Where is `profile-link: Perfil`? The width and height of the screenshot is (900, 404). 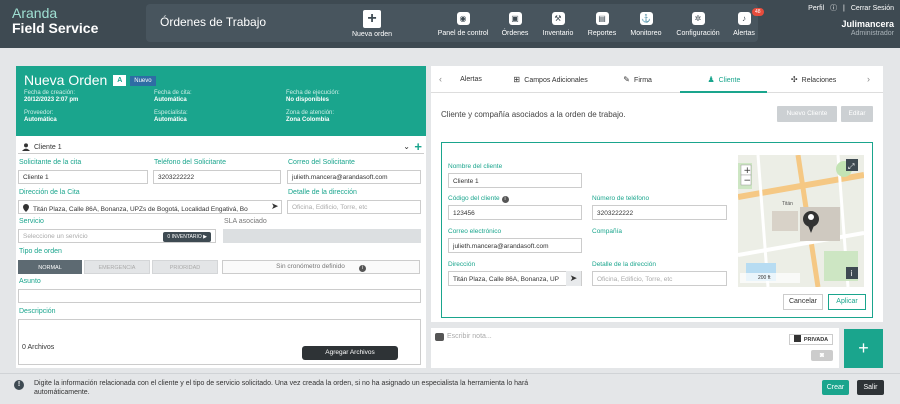
profile-link: Perfil is located at coordinates (816, 8).